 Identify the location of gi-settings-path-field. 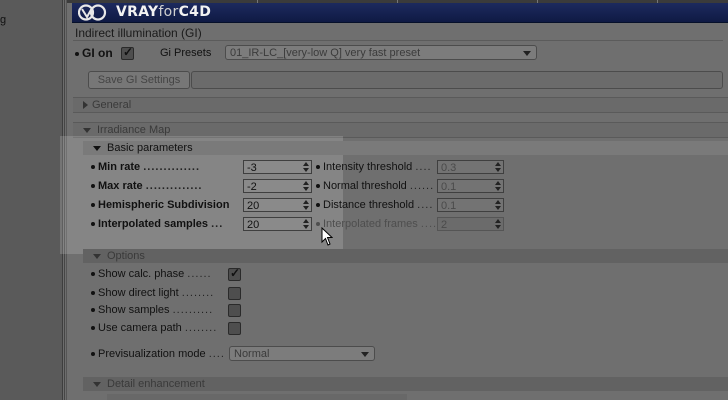
(457, 80).